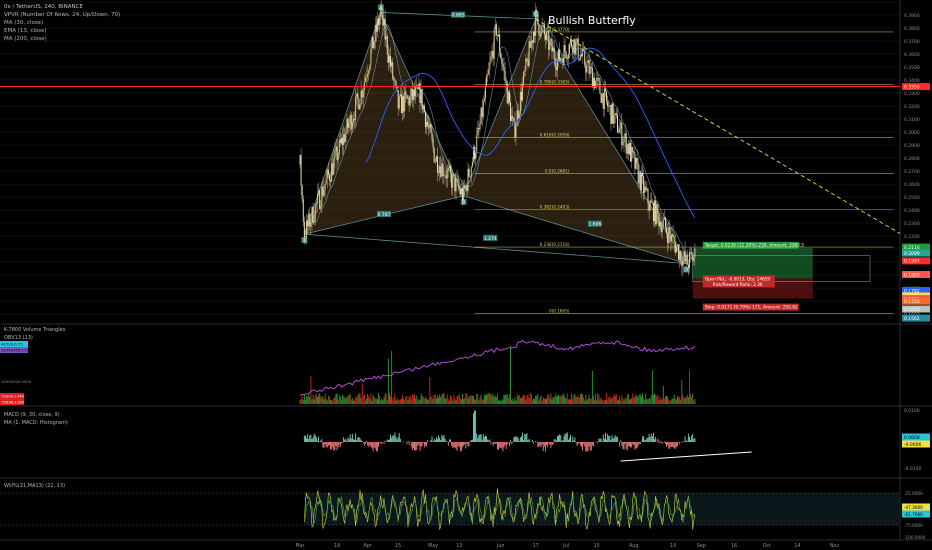 Image resolution: width=932 pixels, height=550 pixels. Describe the element at coordinates (12, 344) in the screenshot. I see `volume-tag-label: 42729.0.75` at that location.